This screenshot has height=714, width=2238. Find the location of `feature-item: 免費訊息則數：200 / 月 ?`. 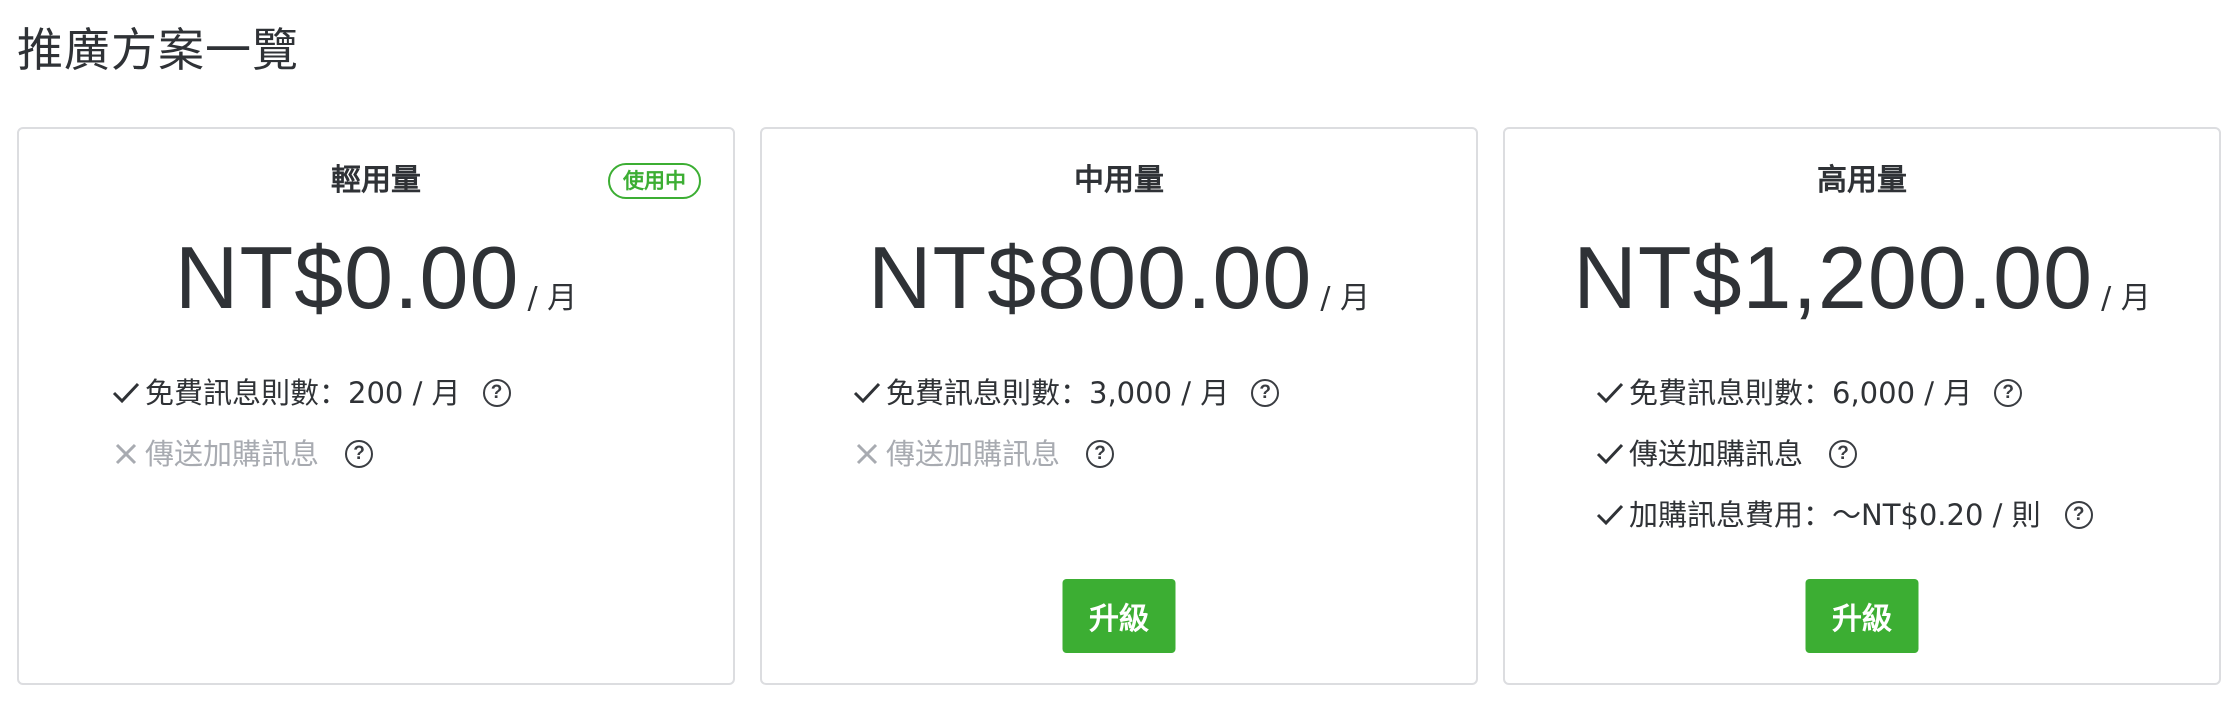

feature-item: 免費訊息則數：200 / 月 ? is located at coordinates (310, 393).